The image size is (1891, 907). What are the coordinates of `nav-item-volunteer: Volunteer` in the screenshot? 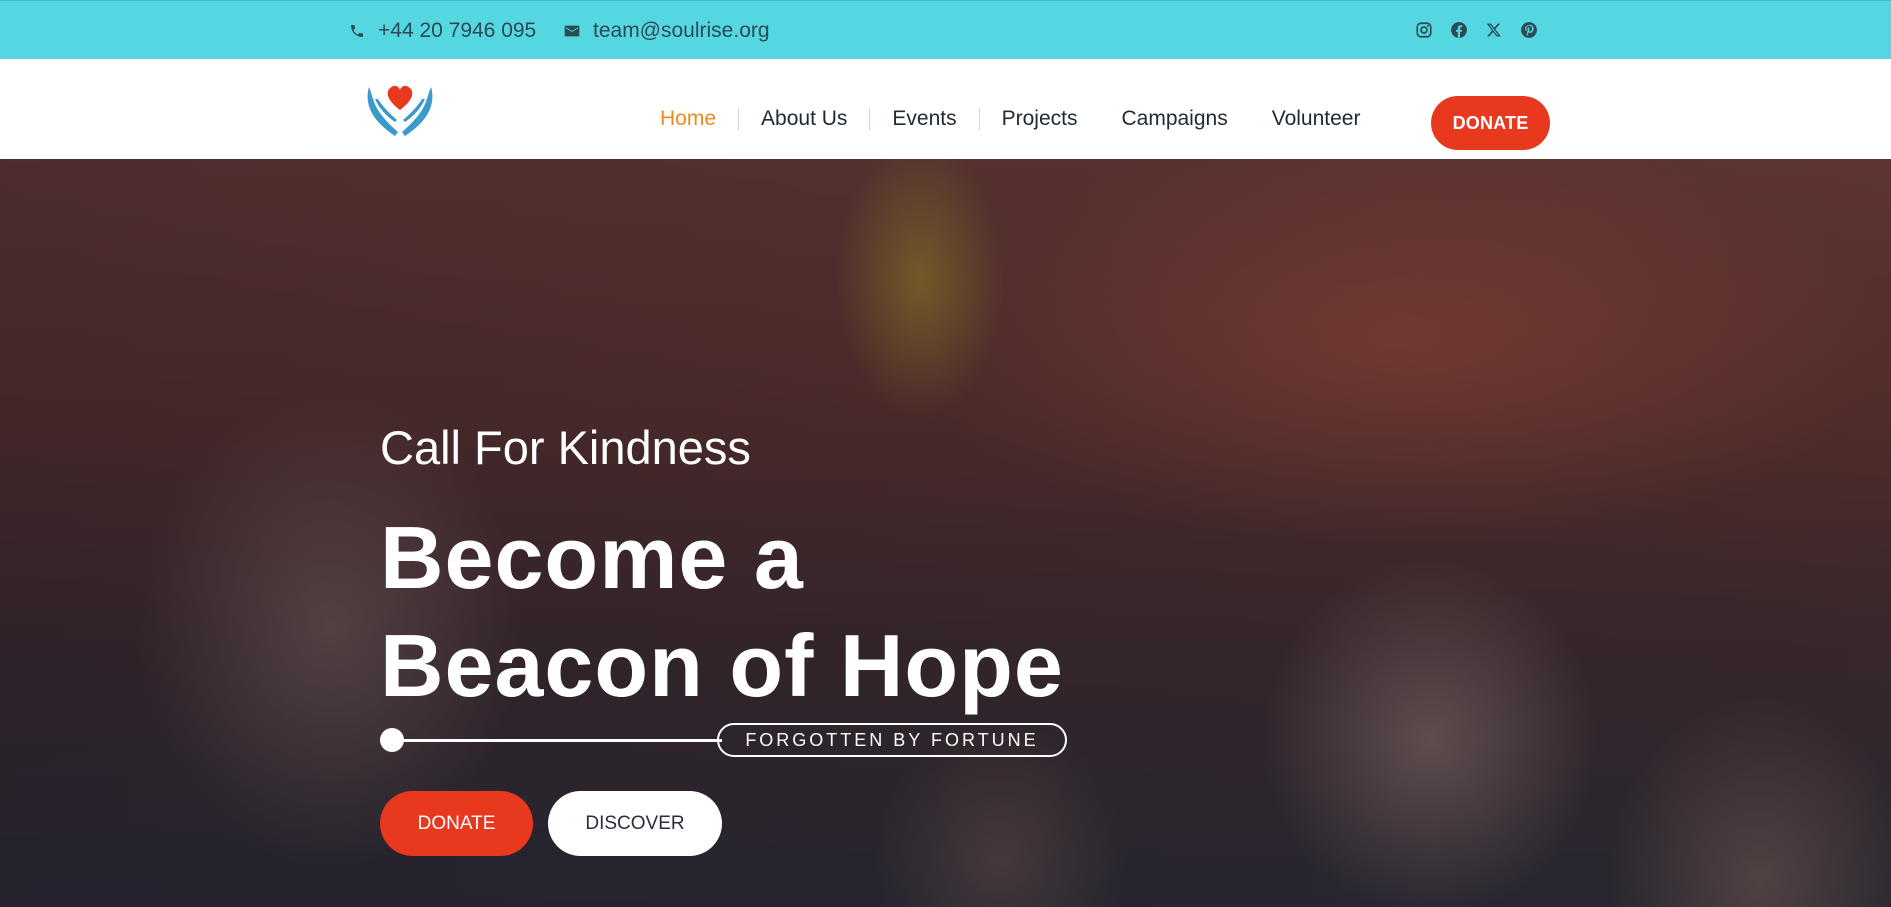 It's located at (1316, 119).